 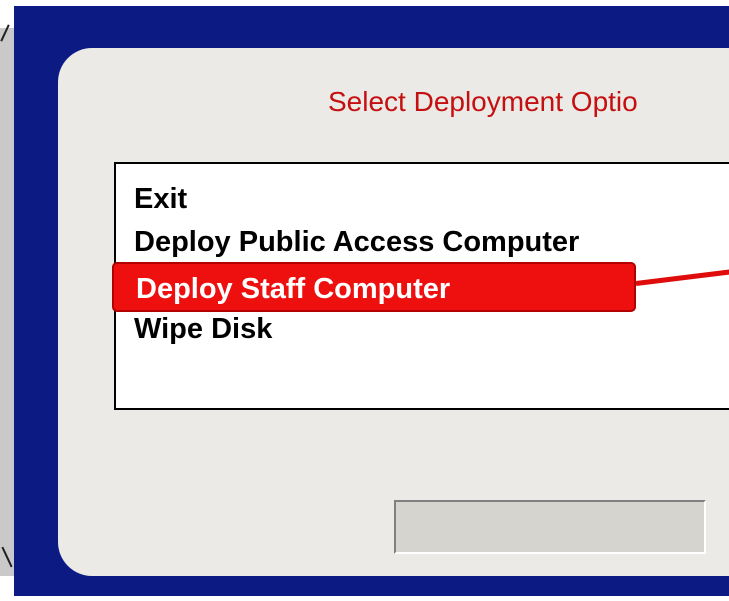 What do you see at coordinates (356, 242) in the screenshot?
I see `option-deploy-public-access-computer: Deploy Public Access Computer` at bounding box center [356, 242].